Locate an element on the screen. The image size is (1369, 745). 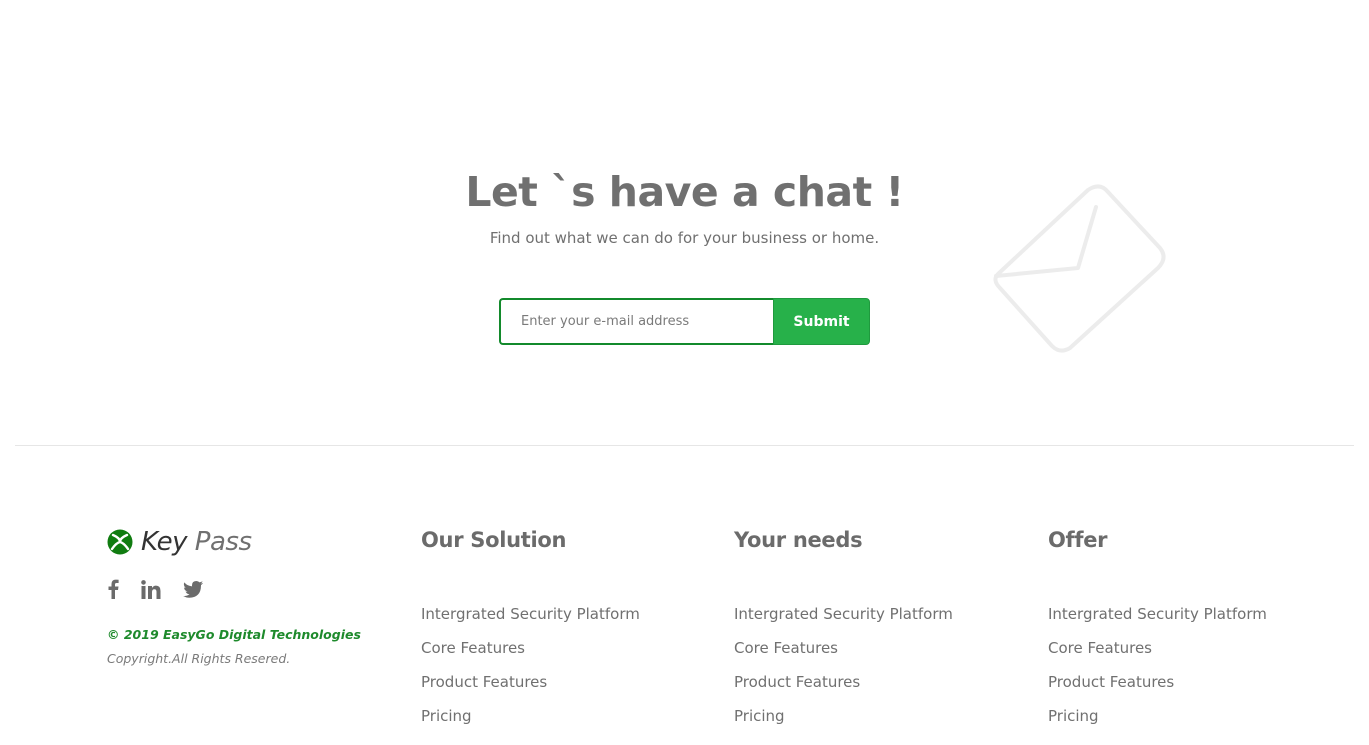
facebook-link is located at coordinates (113, 589).